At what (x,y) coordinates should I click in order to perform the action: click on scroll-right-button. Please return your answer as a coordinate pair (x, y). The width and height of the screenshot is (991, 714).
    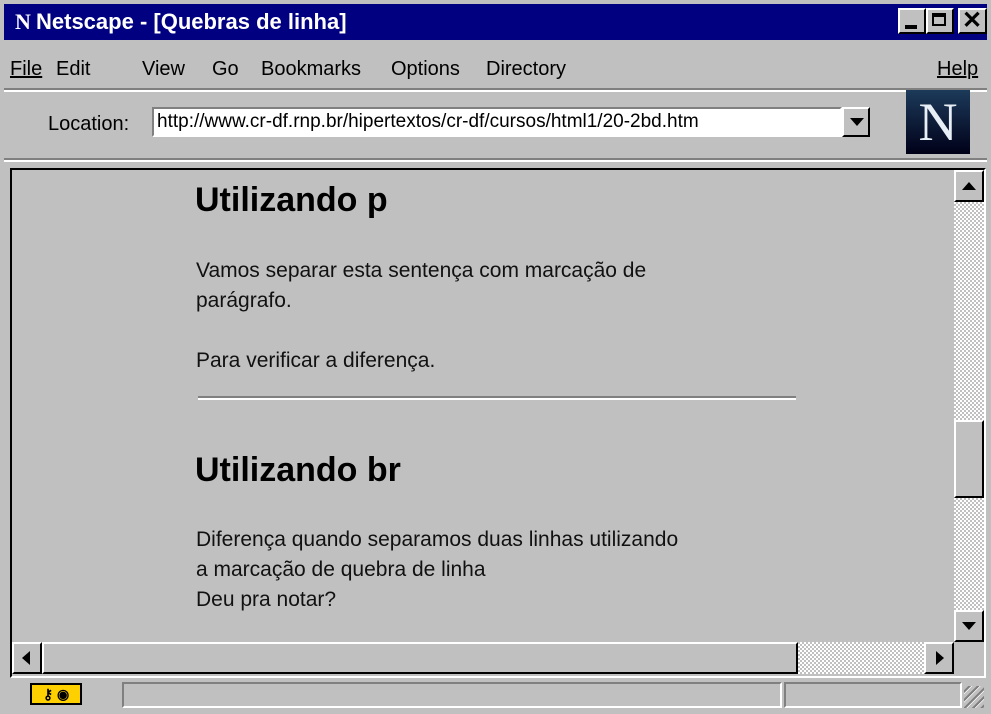
    Looking at the image, I should click on (939, 658).